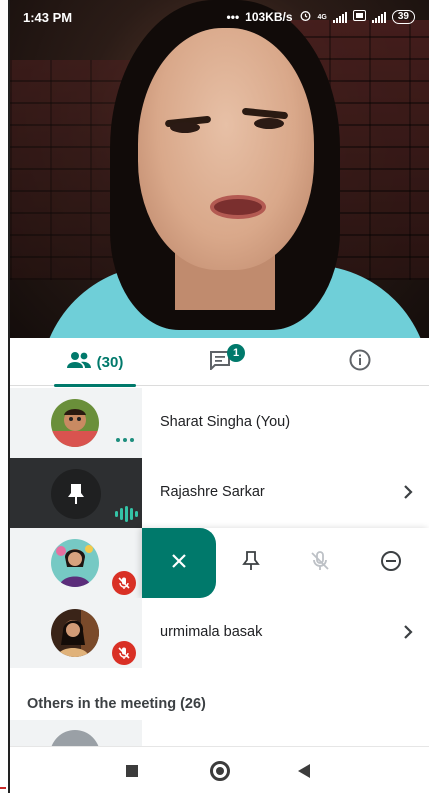 This screenshot has height=793, width=429. I want to click on status-right: ••• 103KB/s 4G 39, so click(321, 17).